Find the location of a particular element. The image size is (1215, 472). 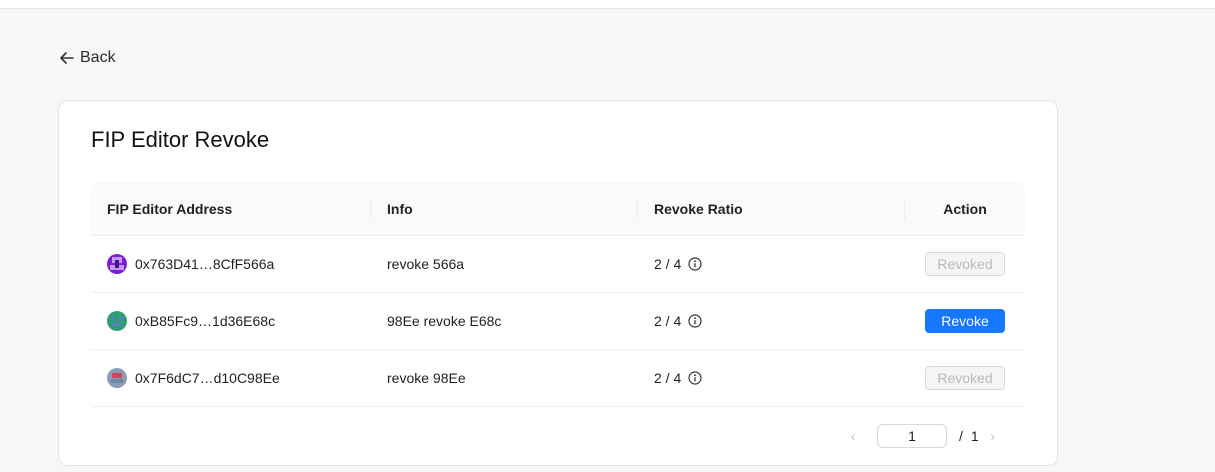

editor-address: 0x7F6dC7…d10C98Ee is located at coordinates (207, 378).